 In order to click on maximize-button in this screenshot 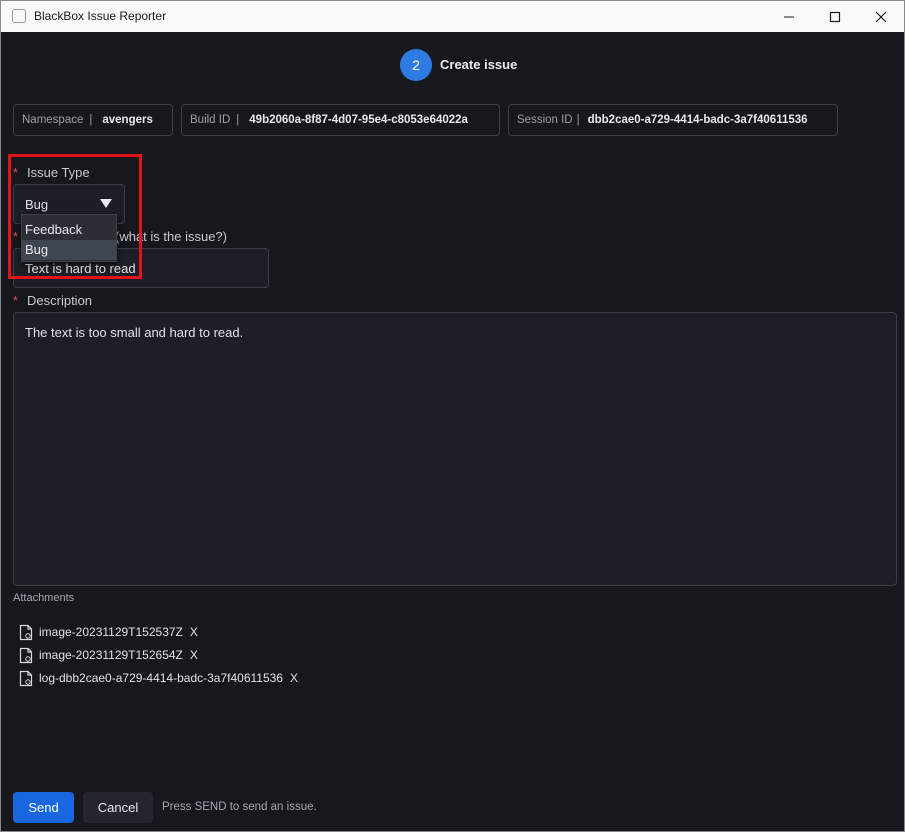, I will do `click(835, 16)`.